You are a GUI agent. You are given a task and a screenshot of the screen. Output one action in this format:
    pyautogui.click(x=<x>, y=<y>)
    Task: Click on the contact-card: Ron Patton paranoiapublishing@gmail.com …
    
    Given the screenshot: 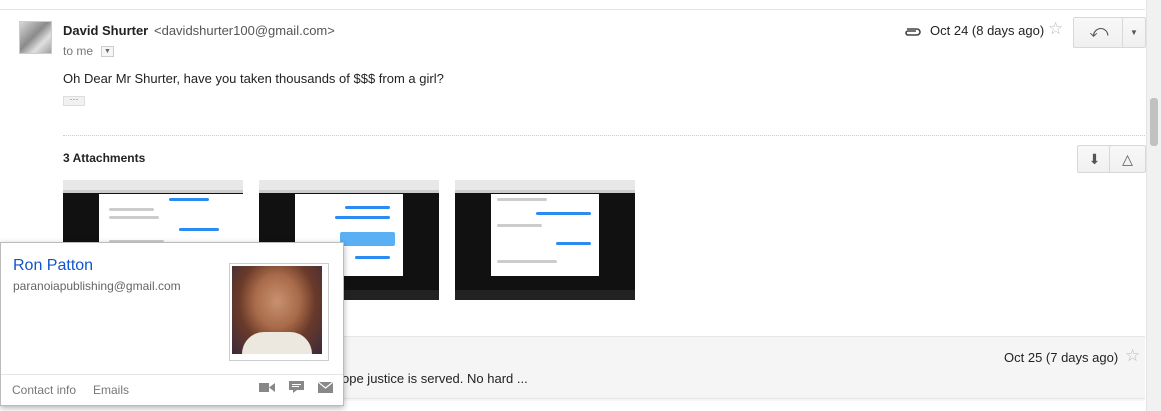 What is the action you would take?
    pyautogui.click(x=172, y=324)
    